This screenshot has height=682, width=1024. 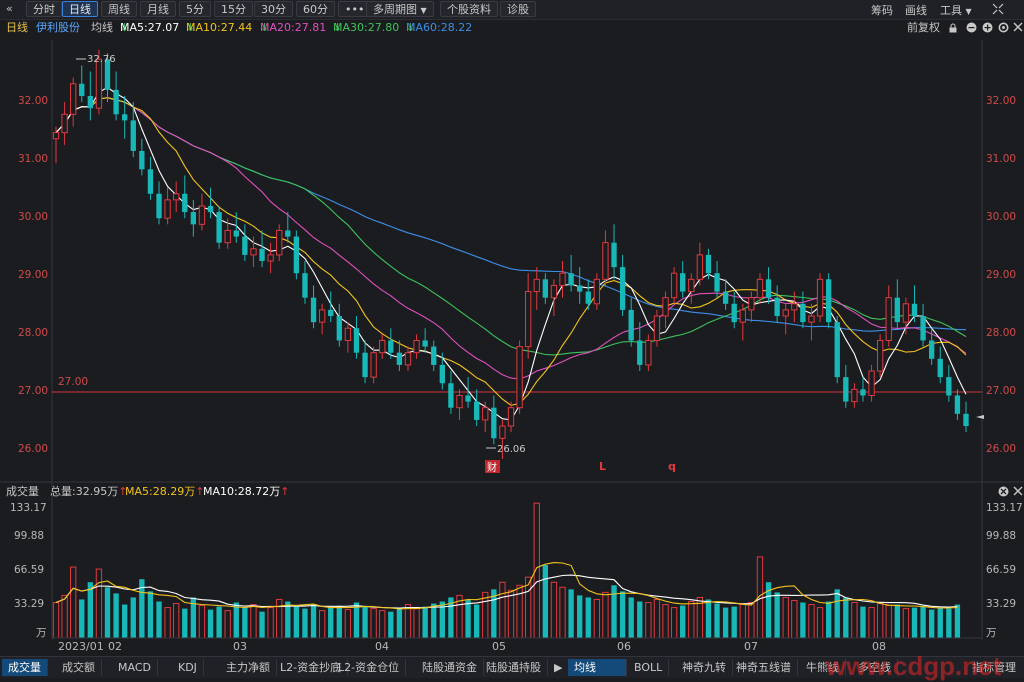 I want to click on x-tick: 05, so click(x=499, y=646).